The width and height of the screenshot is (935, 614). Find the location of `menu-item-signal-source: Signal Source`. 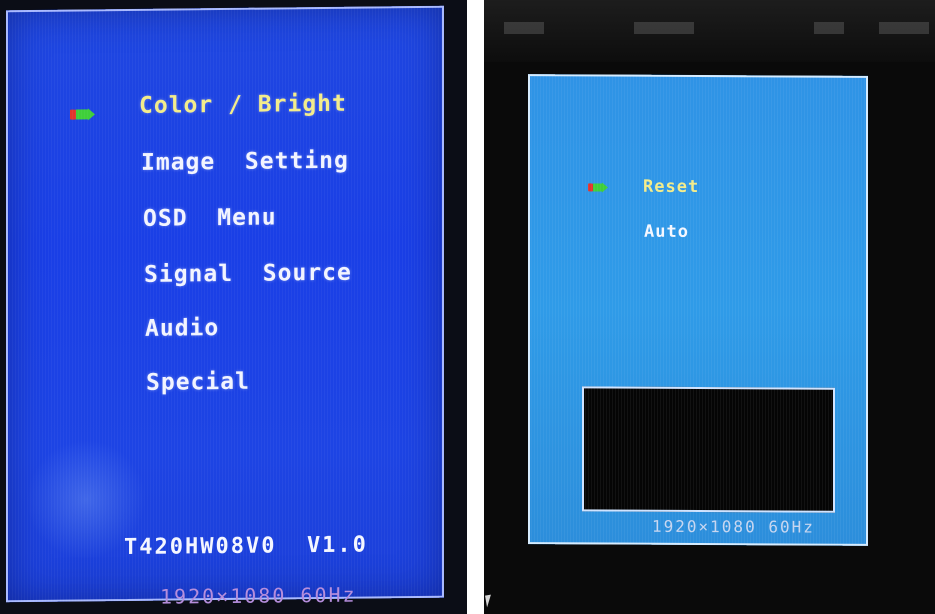

menu-item-signal-source: Signal Source is located at coordinates (248, 274).